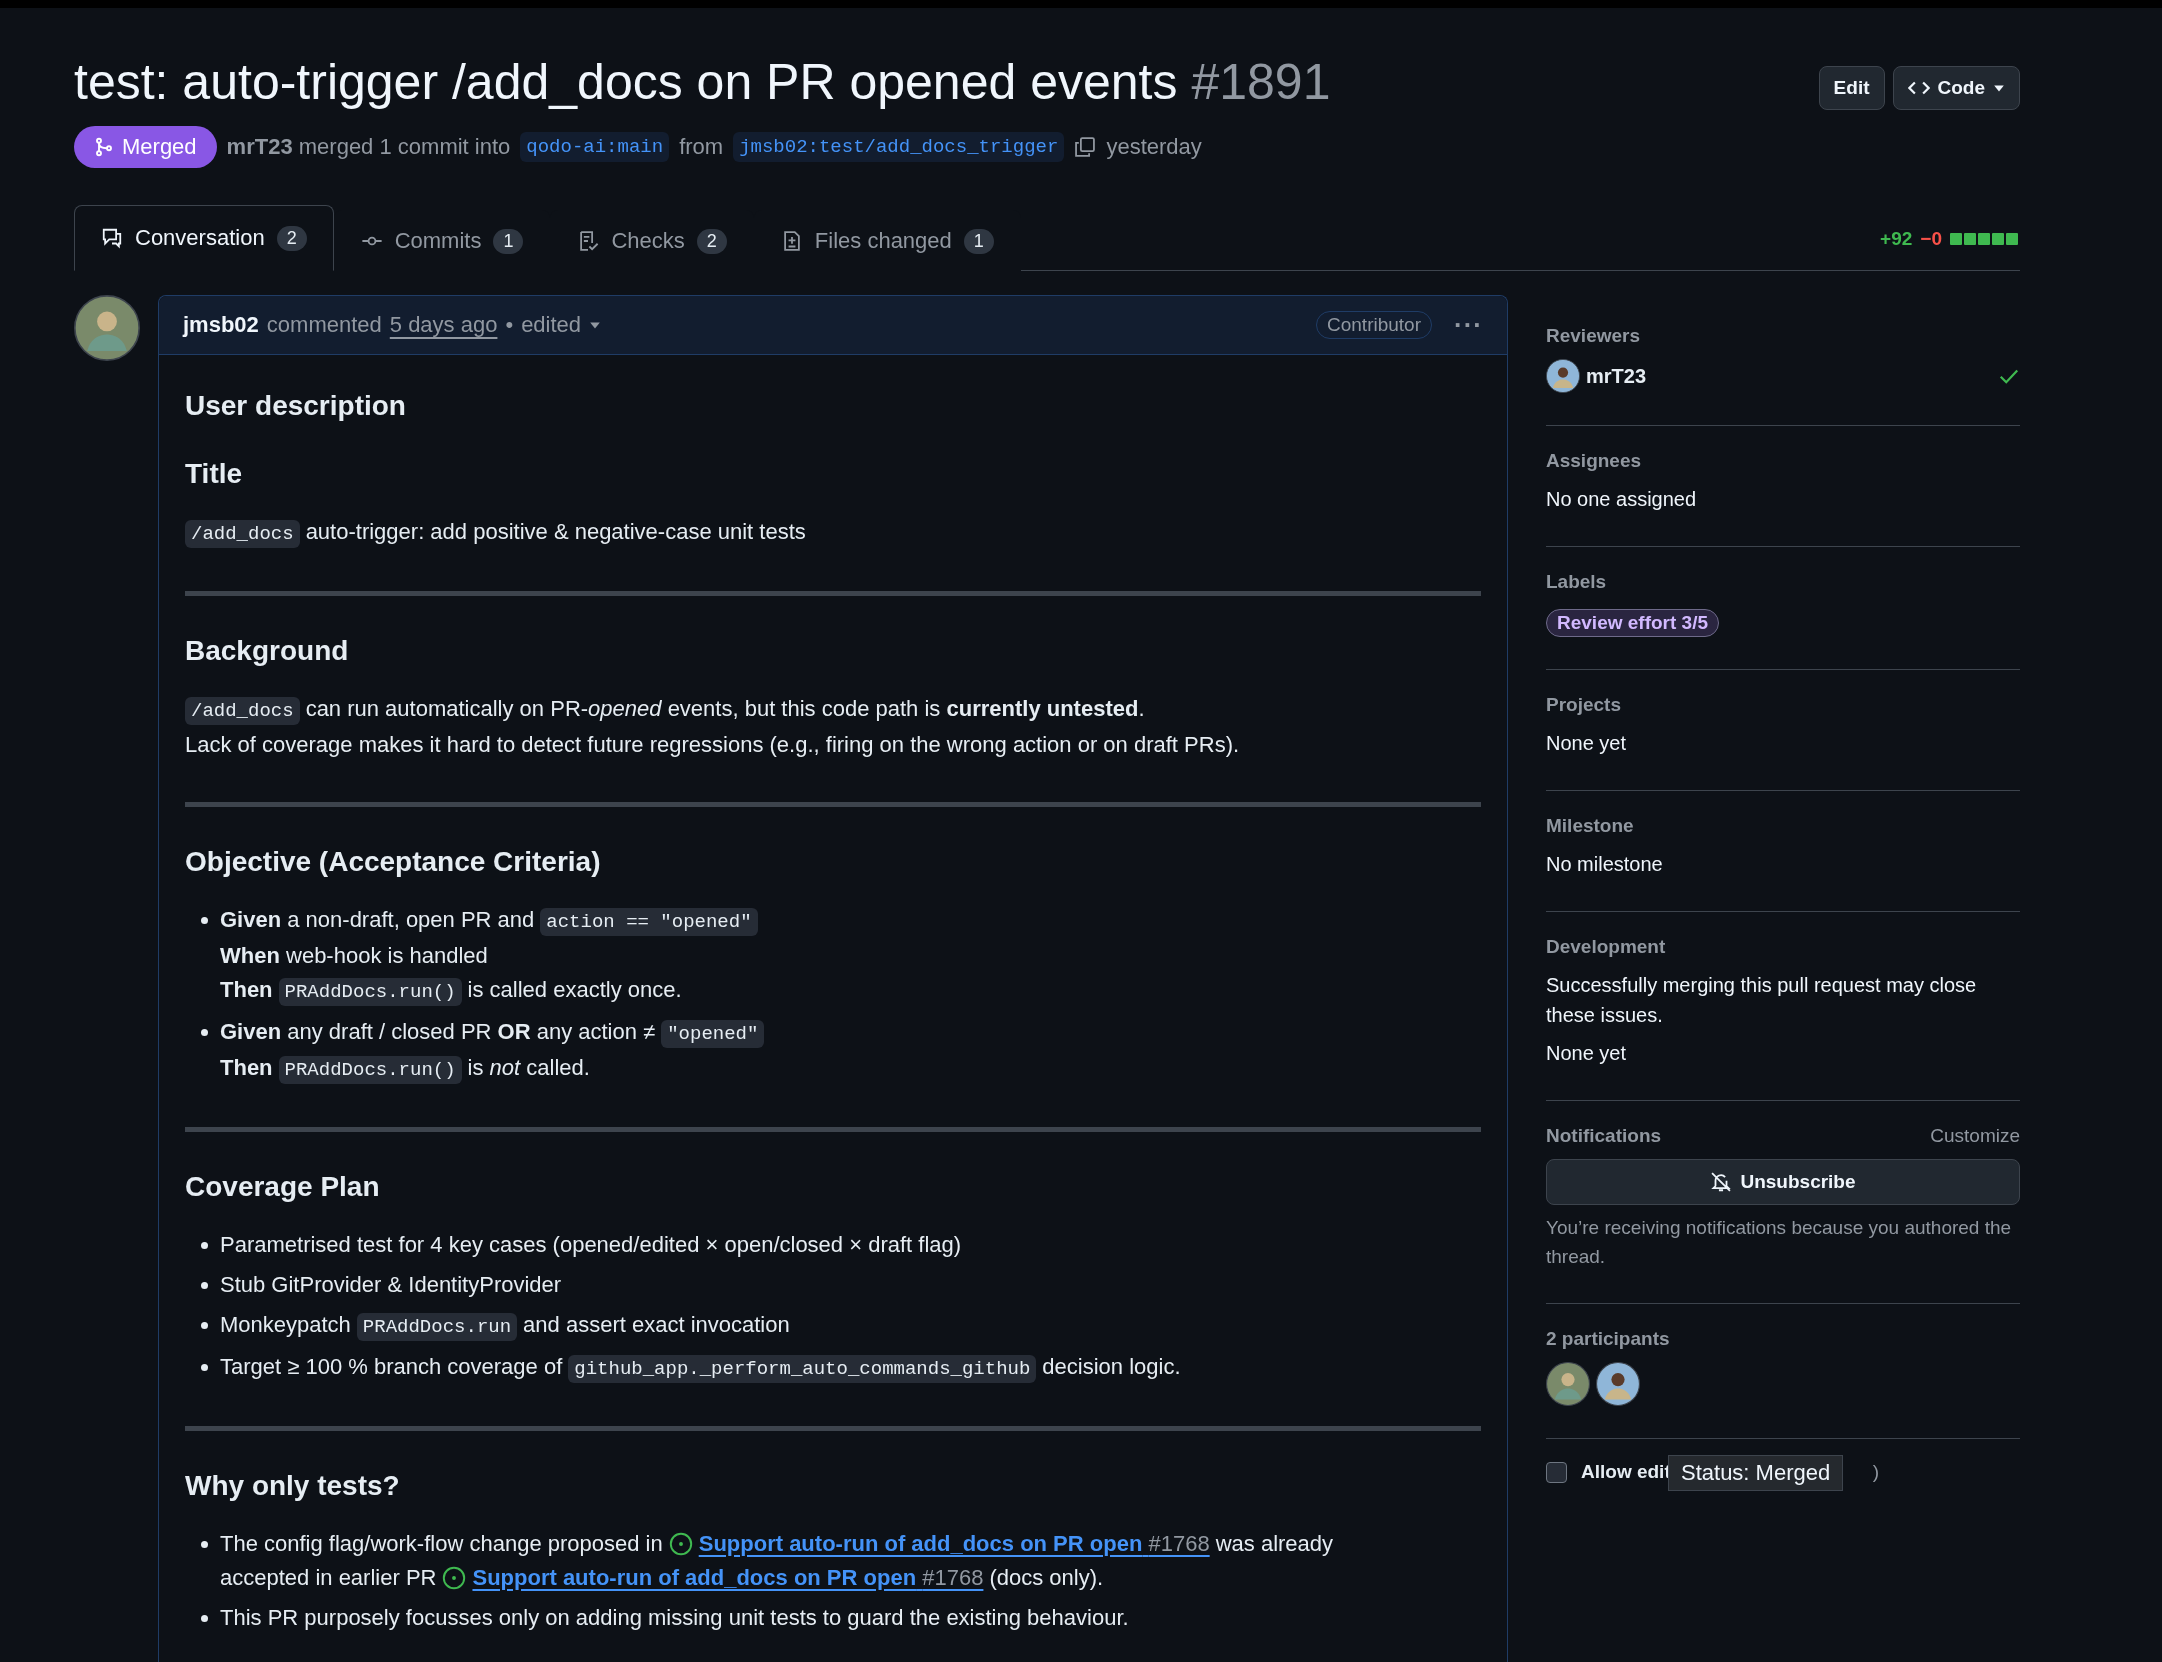 The width and height of the screenshot is (2162, 1662). I want to click on body-text: was already, so click(1274, 1543).